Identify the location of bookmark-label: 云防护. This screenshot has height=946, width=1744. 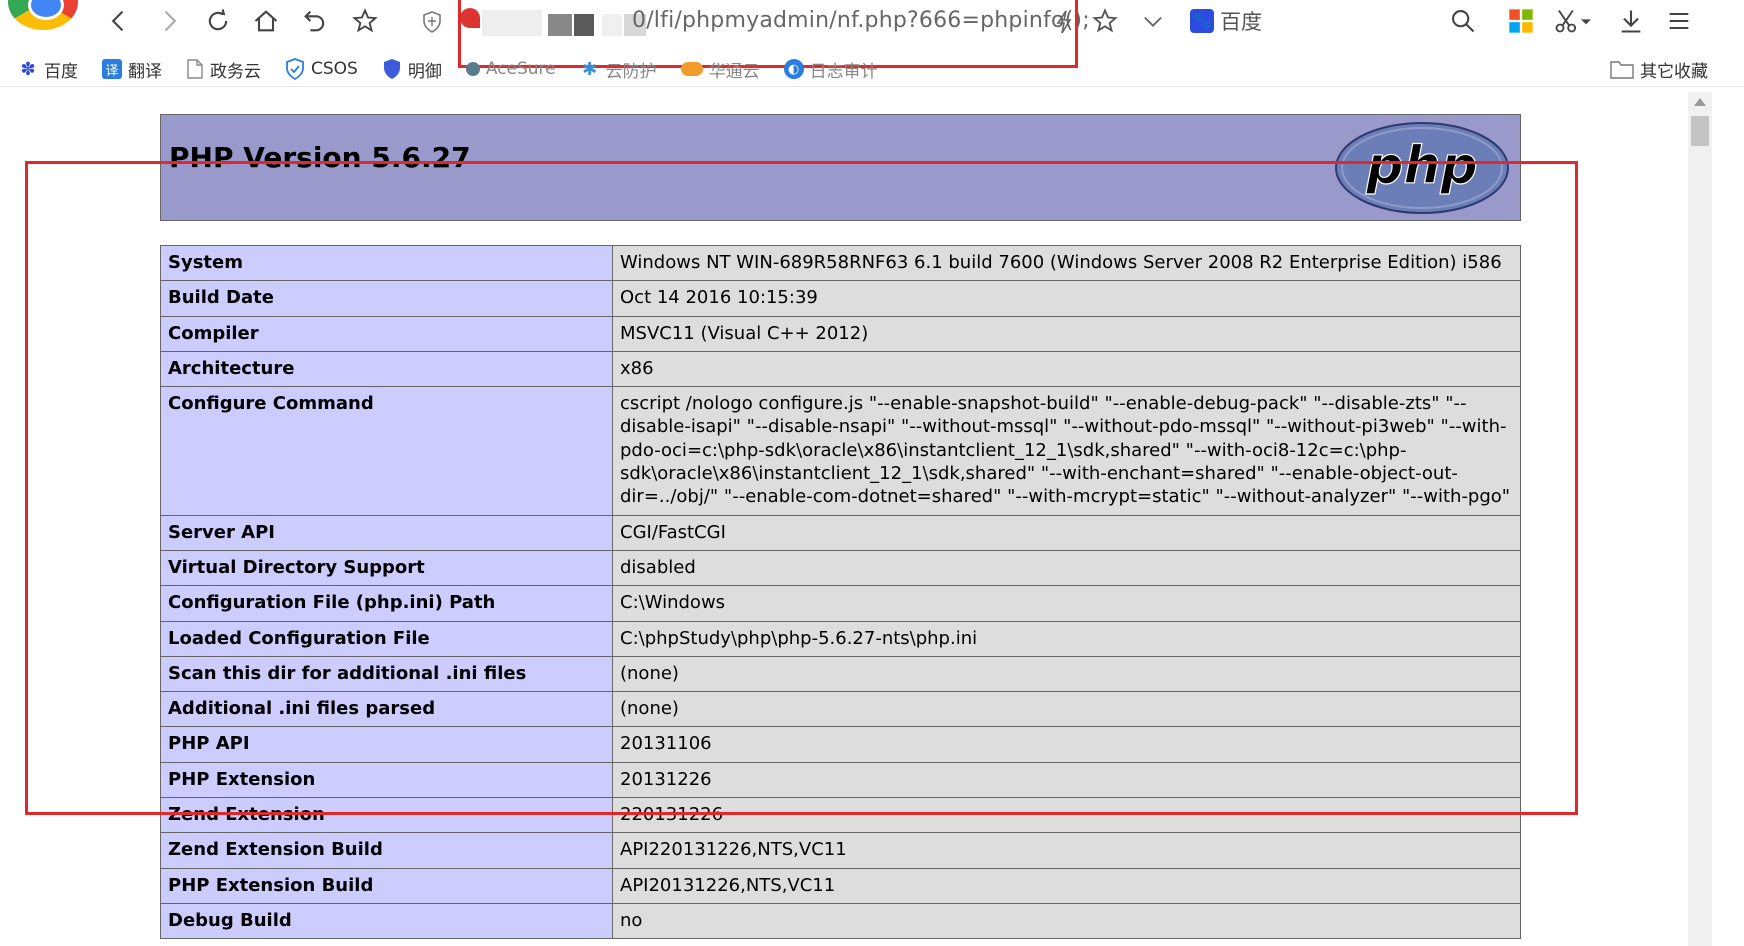
(631, 71).